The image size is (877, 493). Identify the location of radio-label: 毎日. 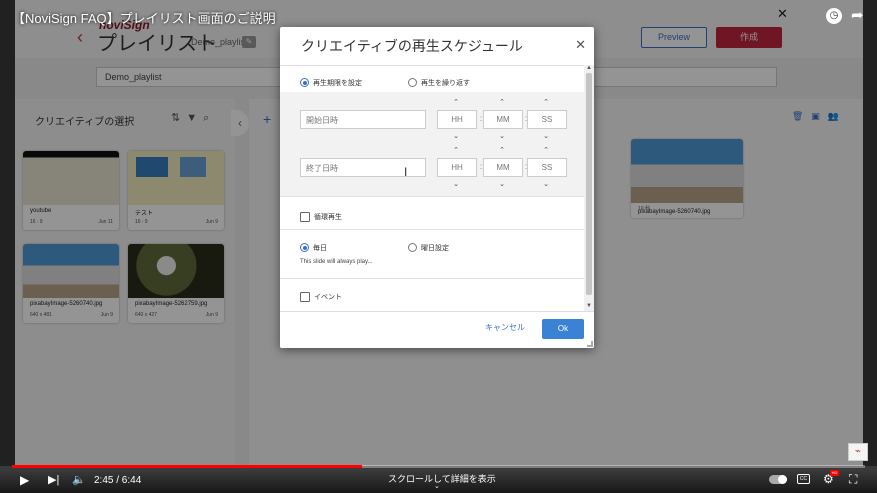
(320, 248).